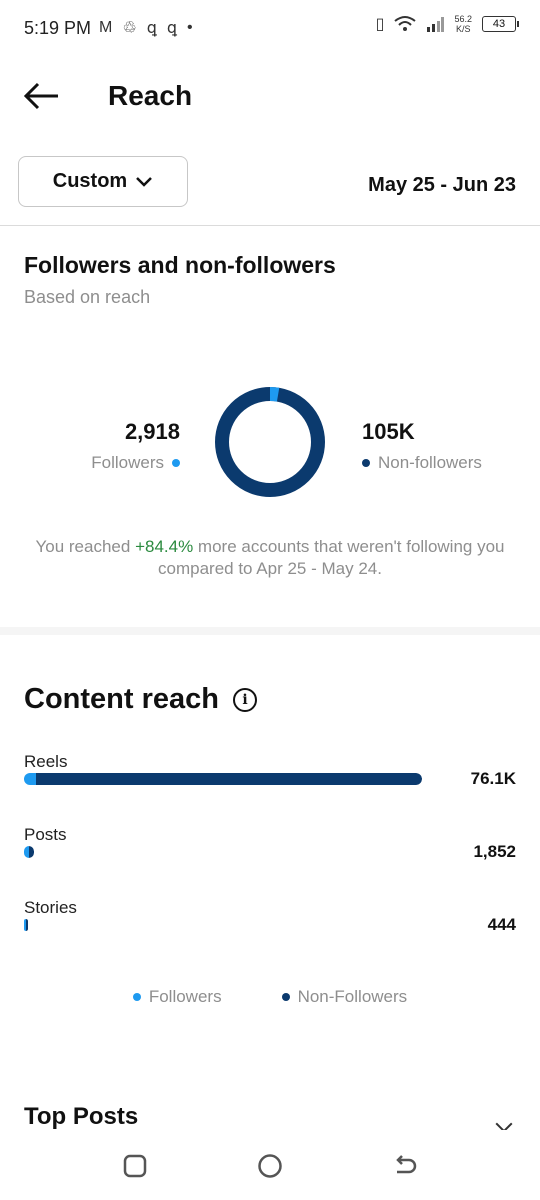  I want to click on status-time: 5:19 PM, so click(58, 27).